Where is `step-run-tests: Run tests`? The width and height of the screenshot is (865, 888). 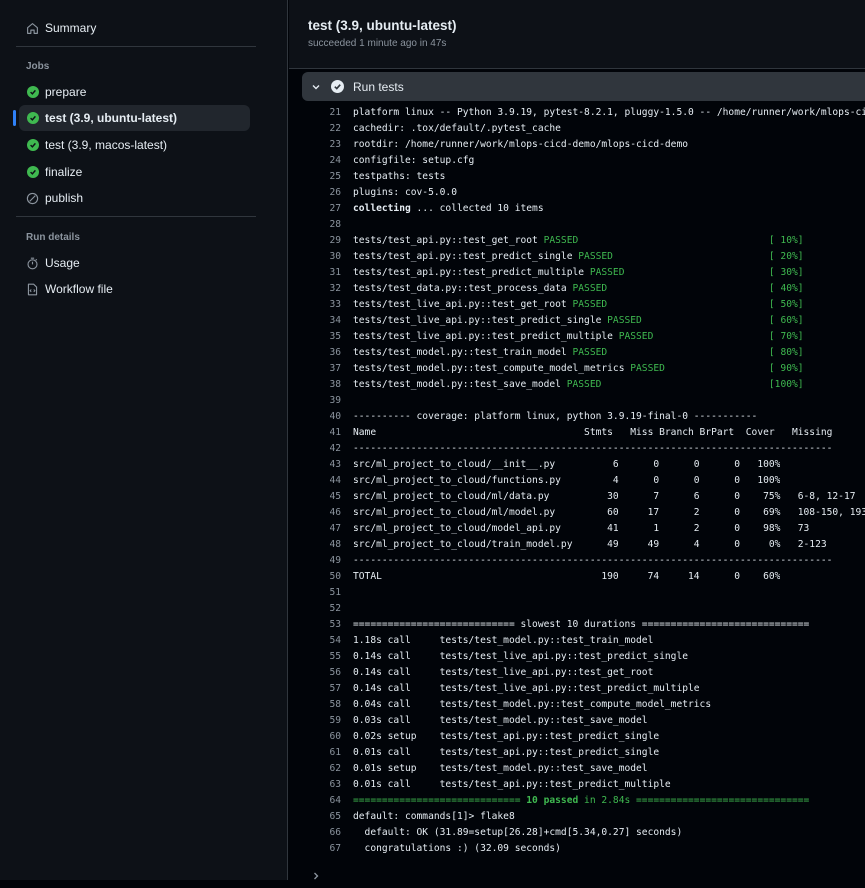
step-run-tests: Run tests is located at coordinates (583, 86).